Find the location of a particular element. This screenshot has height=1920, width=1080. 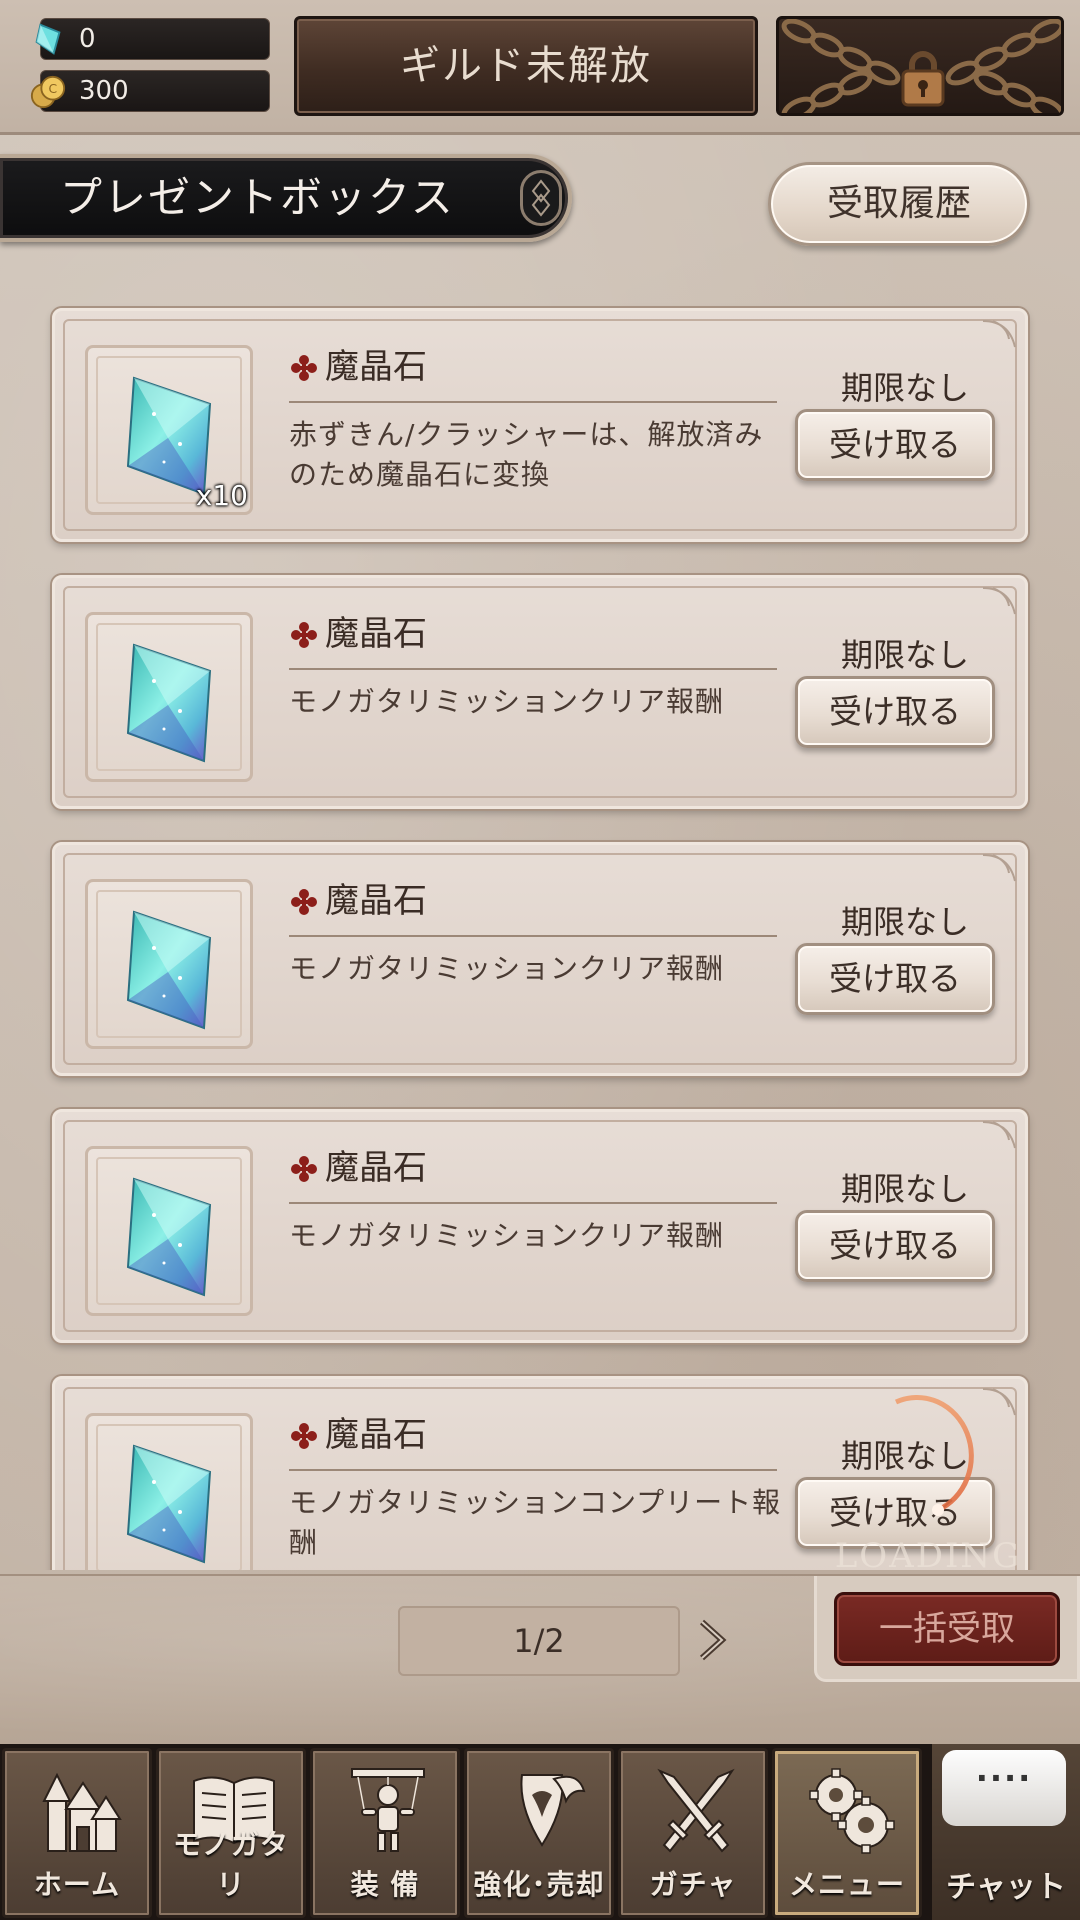

nav-menu: メニュー is located at coordinates (847, 1833).